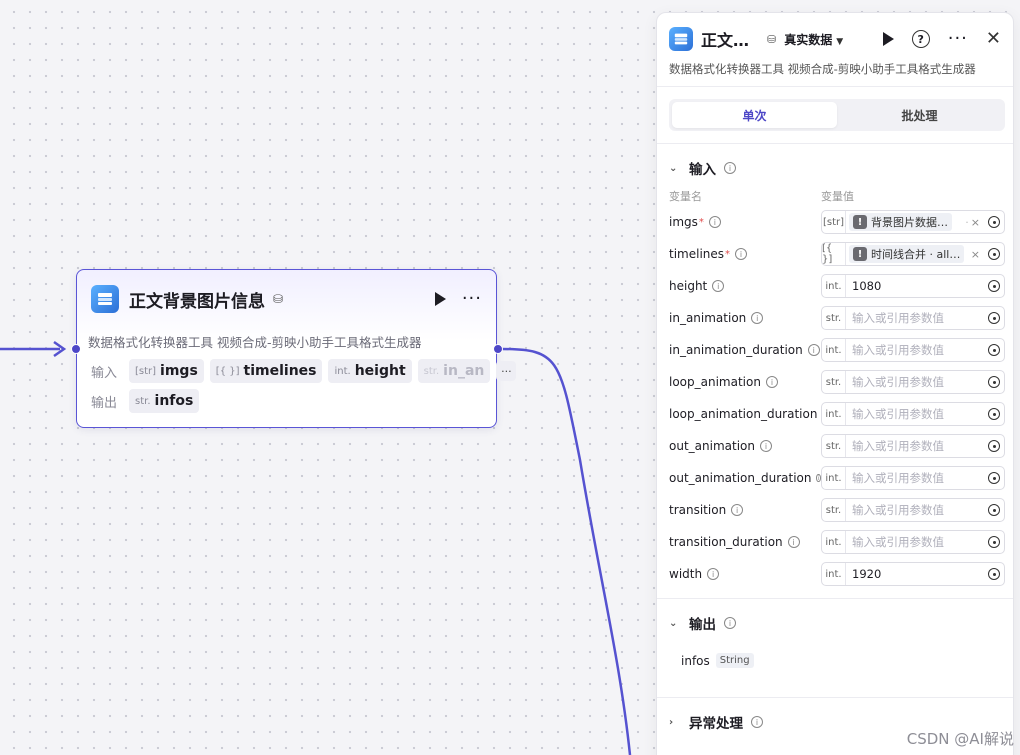 The image size is (1020, 755). Describe the element at coordinates (813, 39) in the screenshot. I see `data-mode-select: 真实数据 ▼` at that location.